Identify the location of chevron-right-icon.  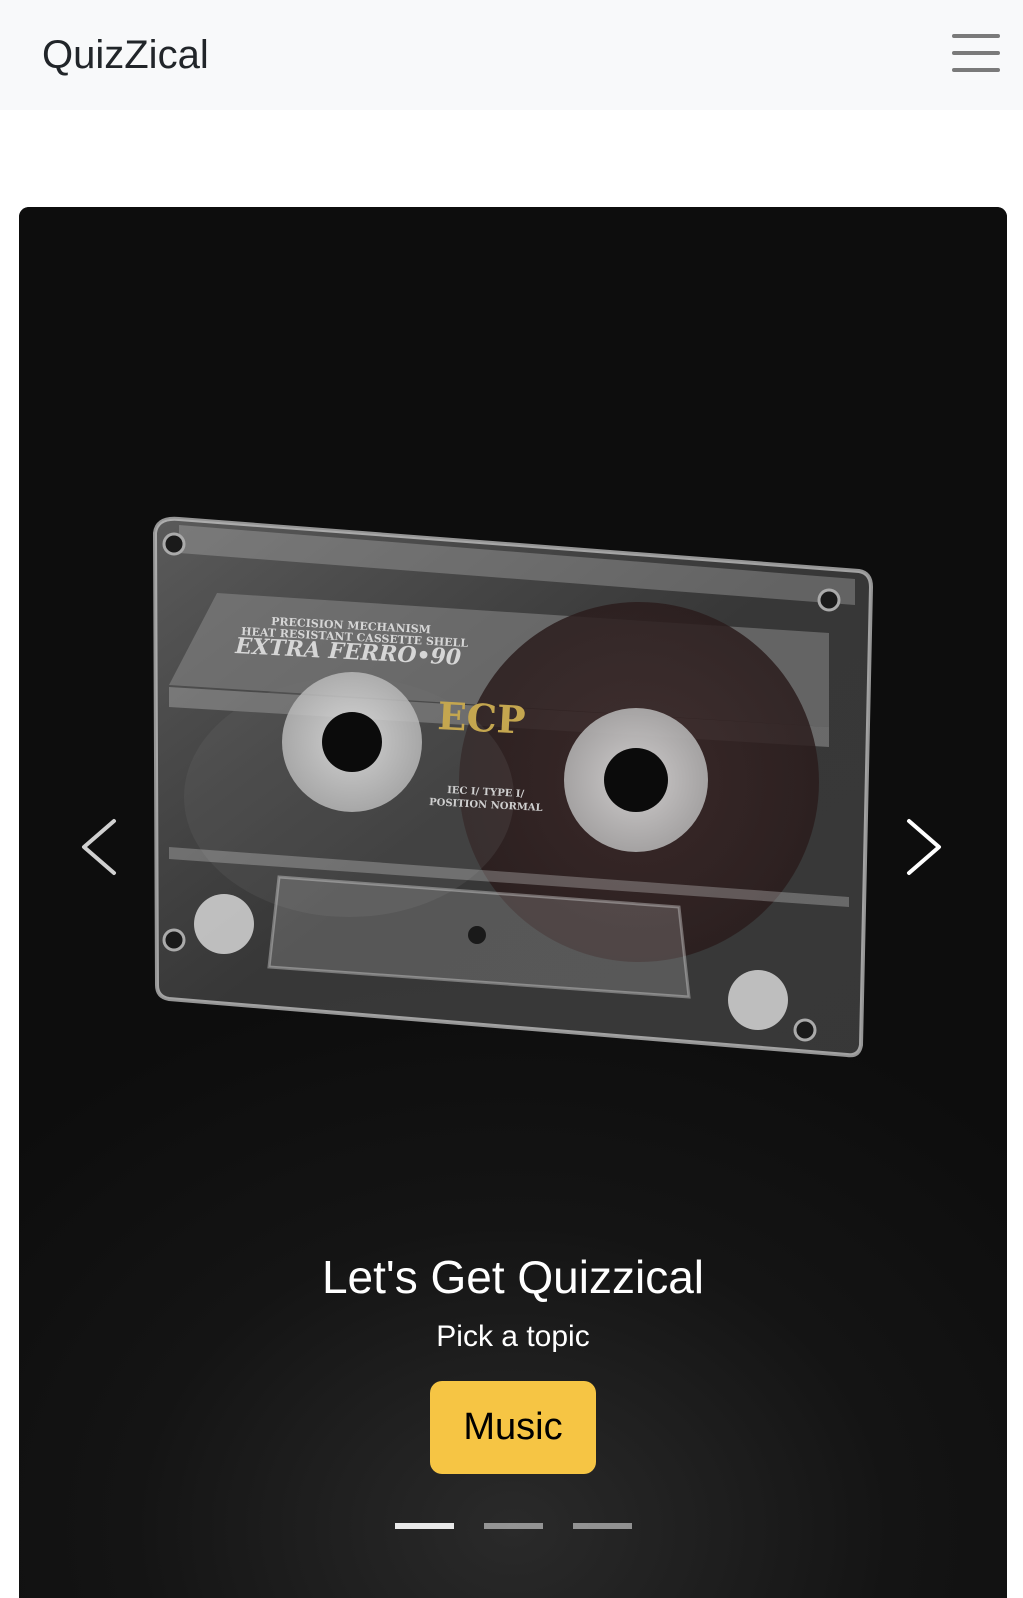
(924, 847).